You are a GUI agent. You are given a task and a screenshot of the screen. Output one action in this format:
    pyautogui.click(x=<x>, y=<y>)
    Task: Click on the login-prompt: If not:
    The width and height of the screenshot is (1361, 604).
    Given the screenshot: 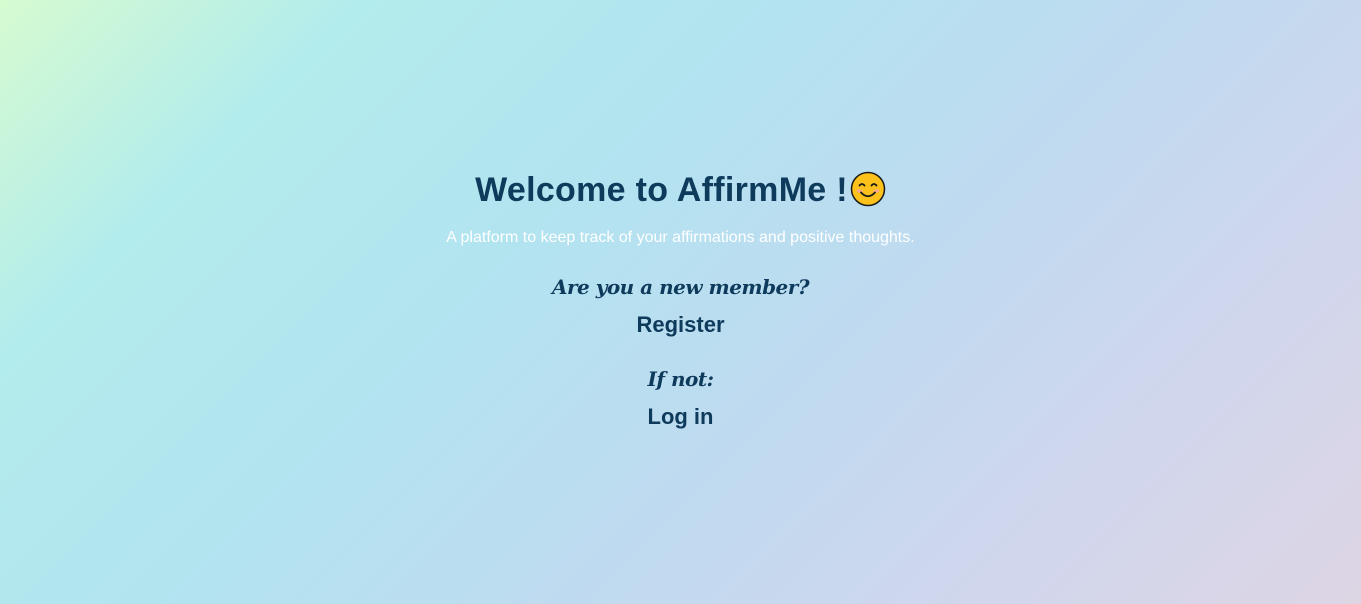 What is the action you would take?
    pyautogui.click(x=680, y=379)
    